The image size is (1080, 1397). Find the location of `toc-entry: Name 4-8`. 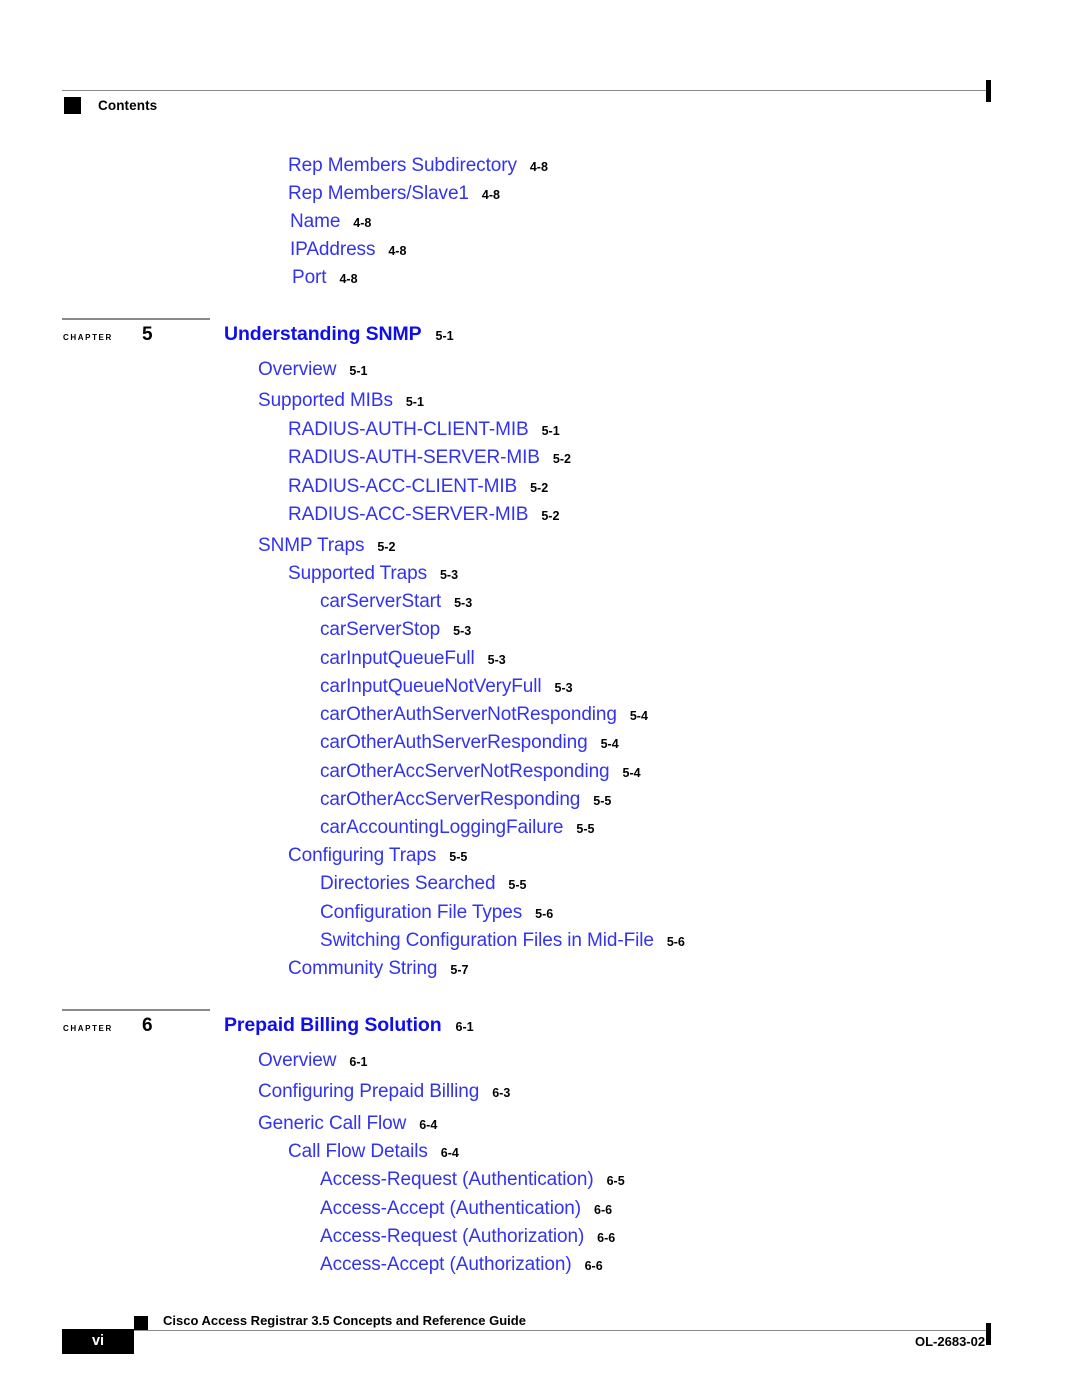

toc-entry: Name 4-8 is located at coordinates (330, 221).